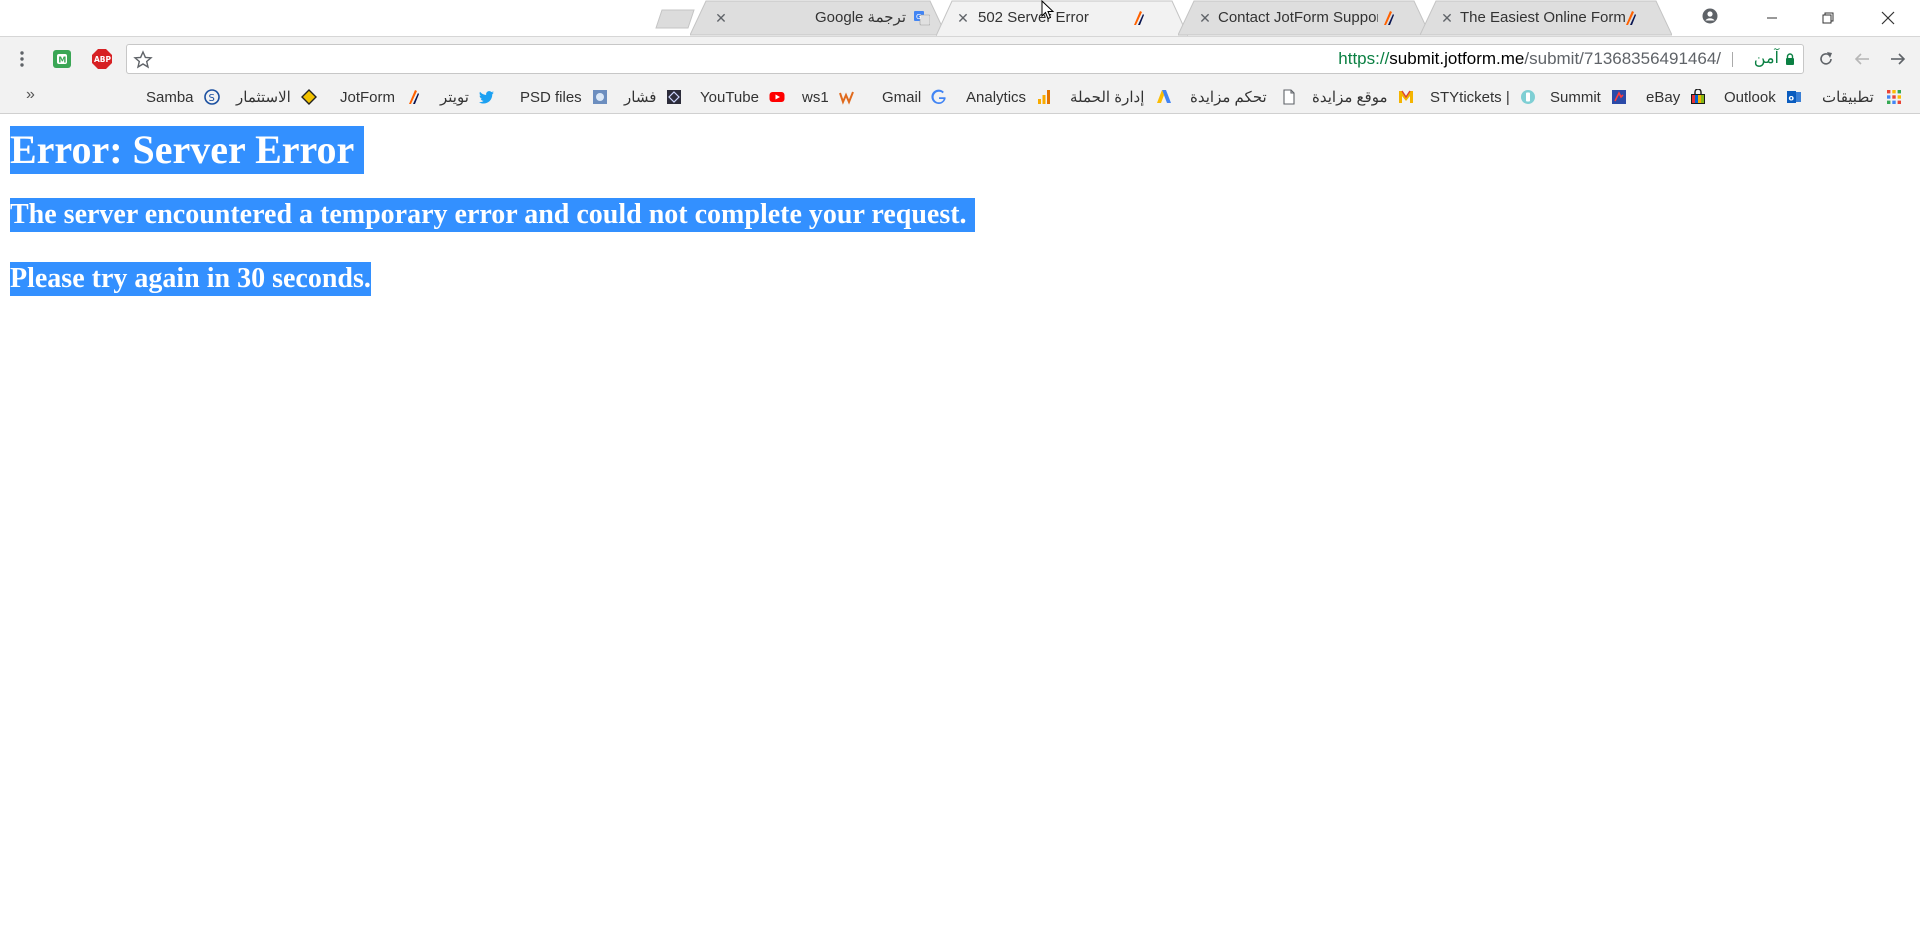 This screenshot has height=946, width=1920. I want to click on adwords-icon, so click(1164, 96).